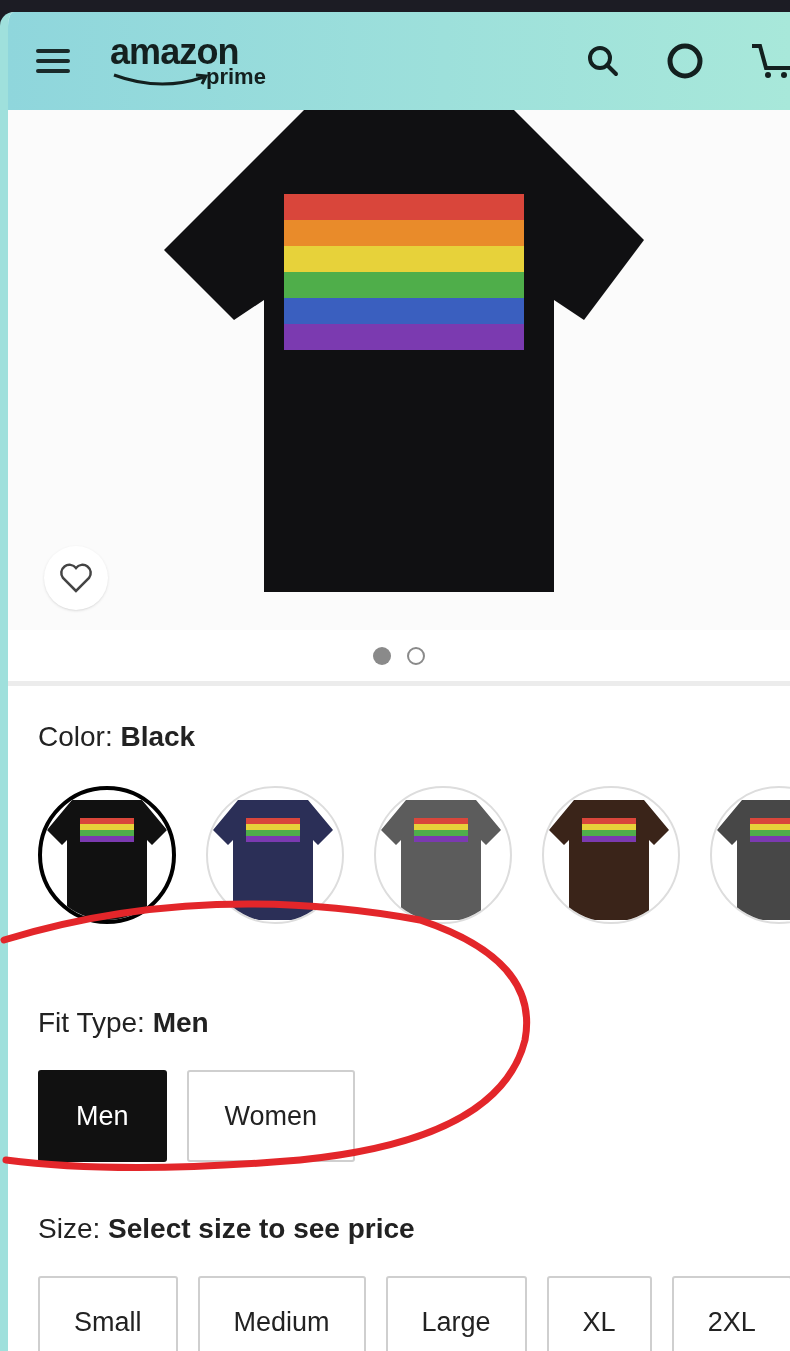 Image resolution: width=790 pixels, height=1351 pixels. Describe the element at coordinates (124, 1023) in the screenshot. I see `fit-type-label: Fit Type: Men` at that location.